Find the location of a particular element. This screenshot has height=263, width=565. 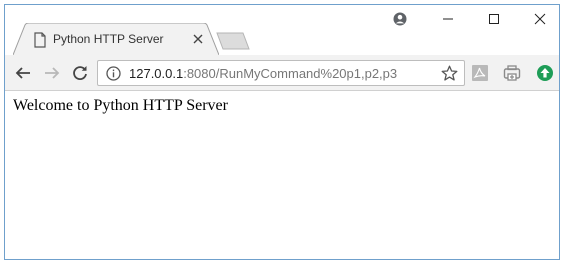

new-tab-shape is located at coordinates (233, 41).